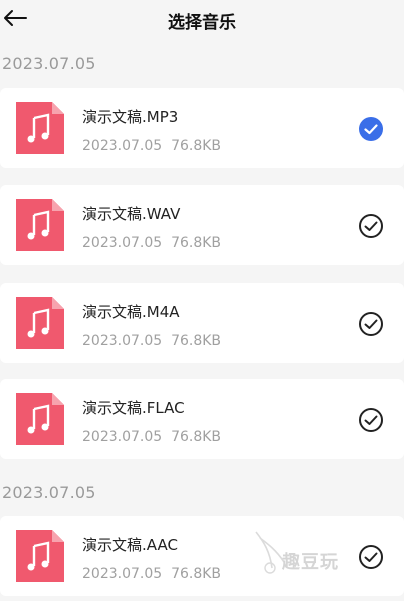 The width and height of the screenshot is (404, 601). I want to click on file-name: 演示文稿.MP3, so click(130, 117).